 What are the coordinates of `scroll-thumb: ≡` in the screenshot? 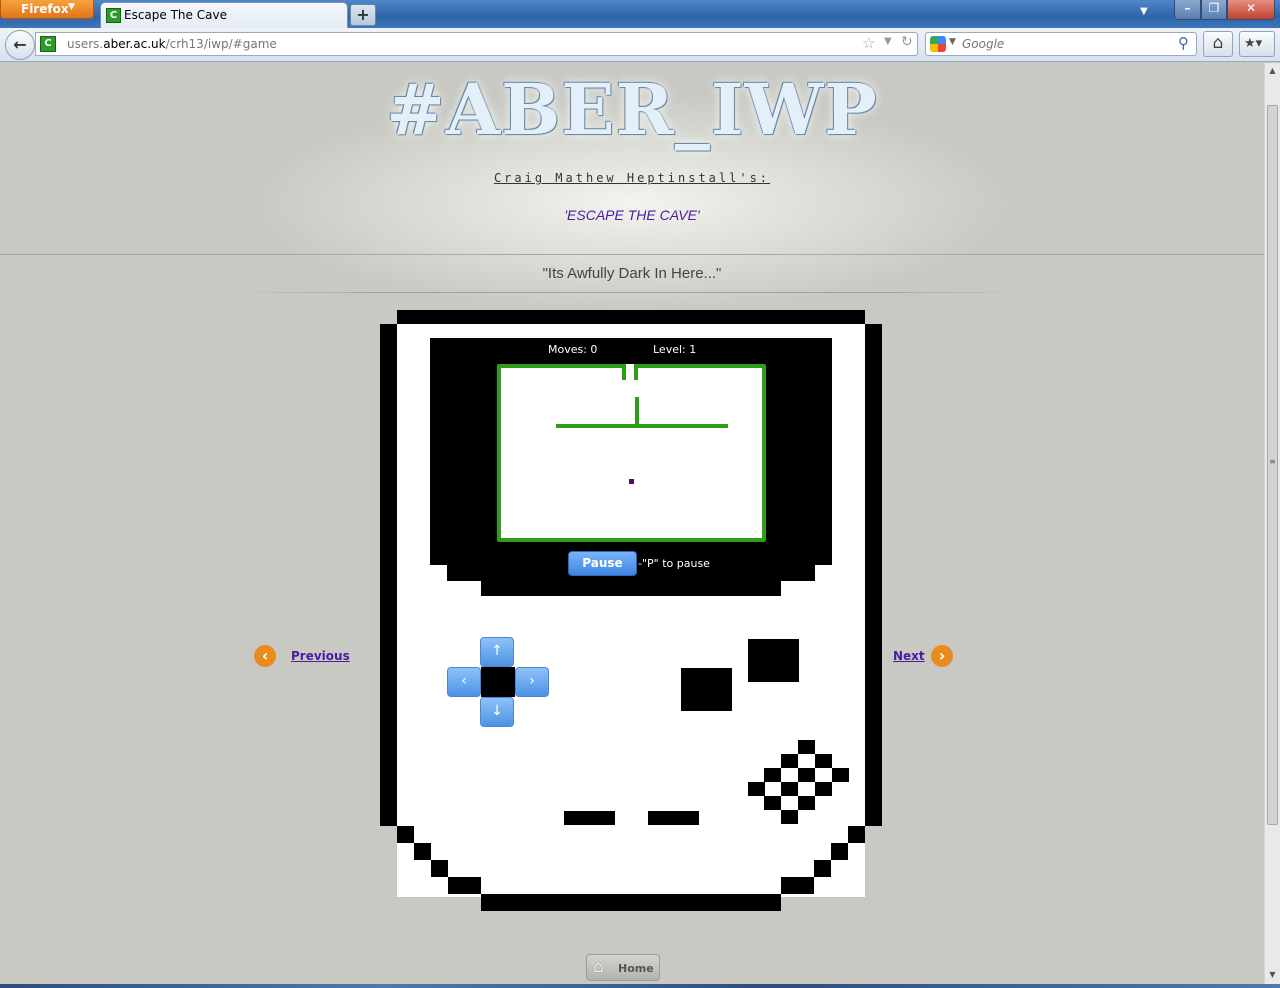 It's located at (1272, 465).